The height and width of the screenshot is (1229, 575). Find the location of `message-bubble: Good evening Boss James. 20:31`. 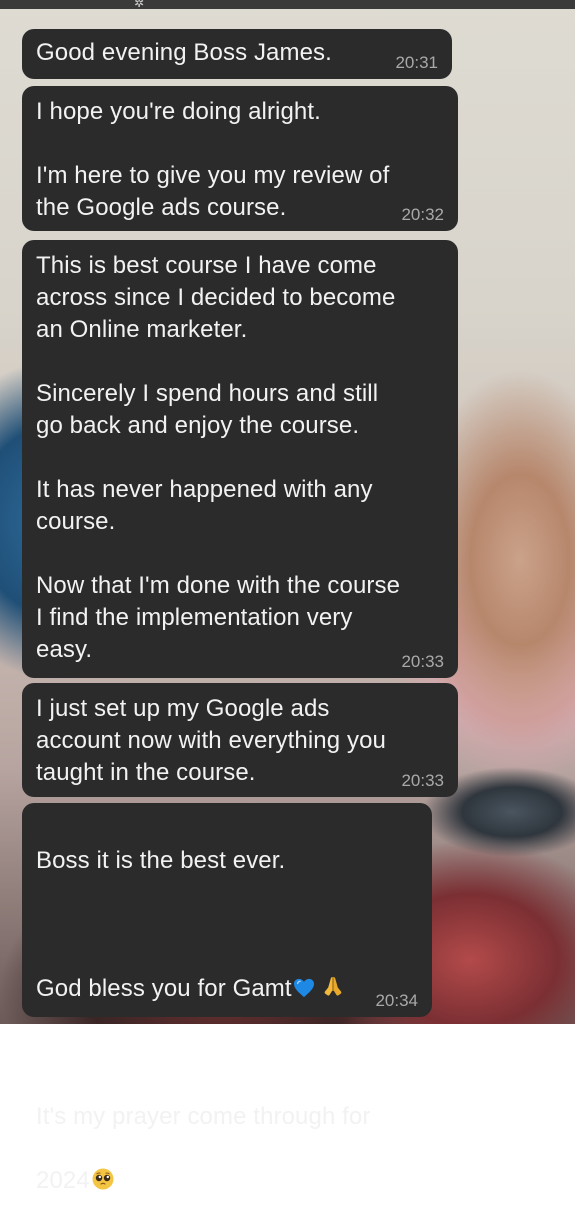

message-bubble: Good evening Boss James. 20:31 is located at coordinates (237, 54).